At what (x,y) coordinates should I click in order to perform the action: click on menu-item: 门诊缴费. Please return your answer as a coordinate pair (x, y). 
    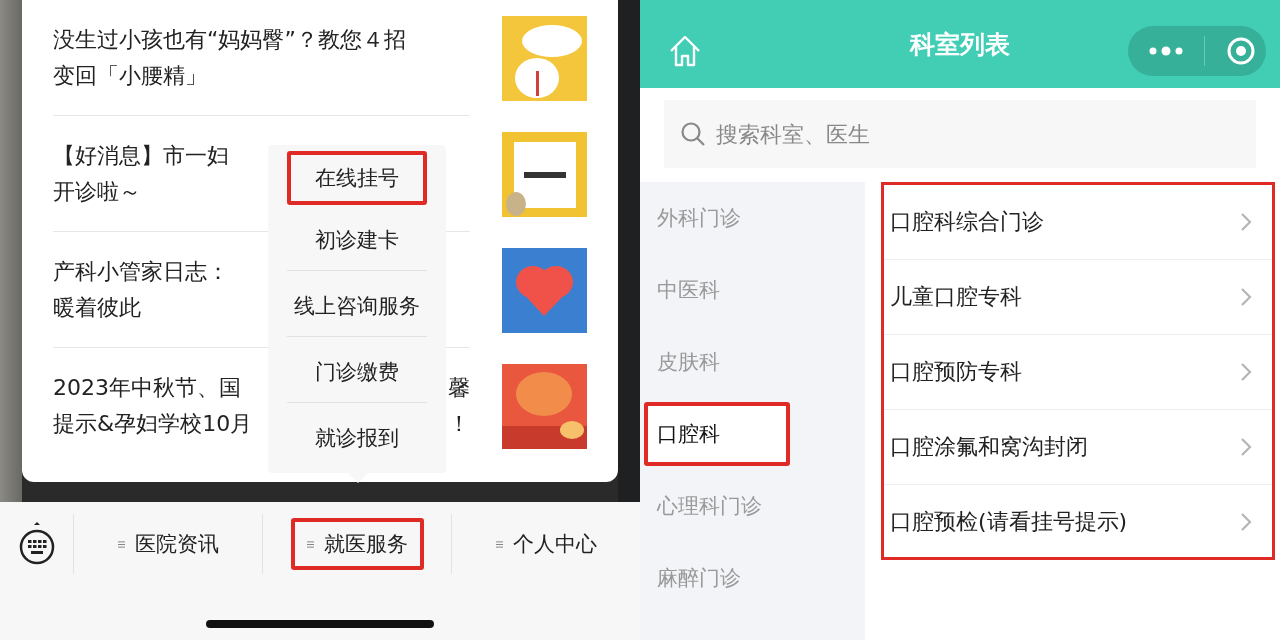
    Looking at the image, I should click on (357, 372).